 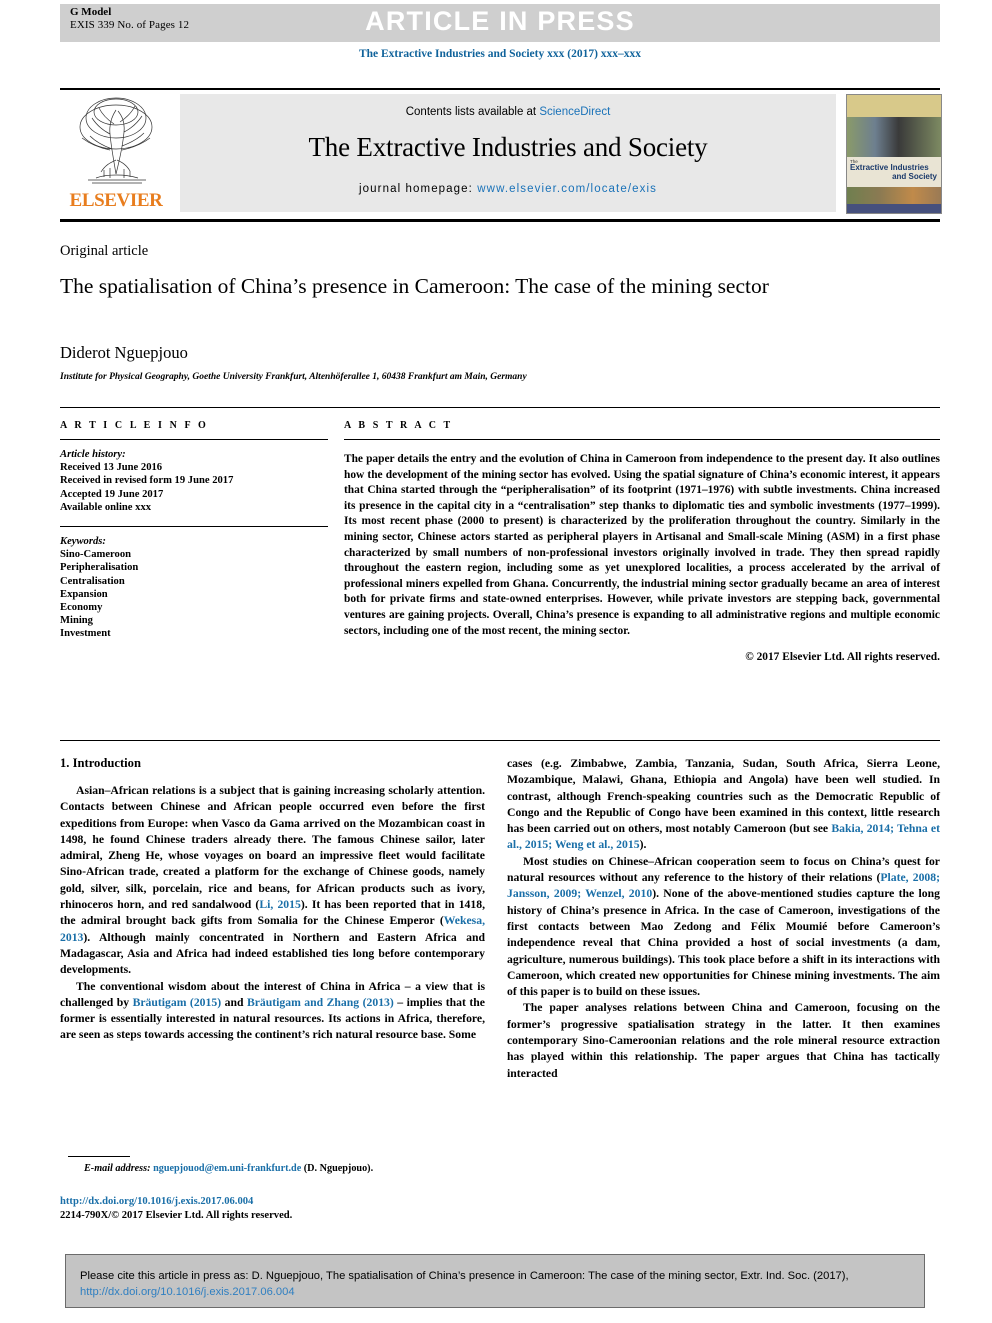 What do you see at coordinates (117, 1168) in the screenshot?
I see `email-address-label: E-mail address:` at bounding box center [117, 1168].